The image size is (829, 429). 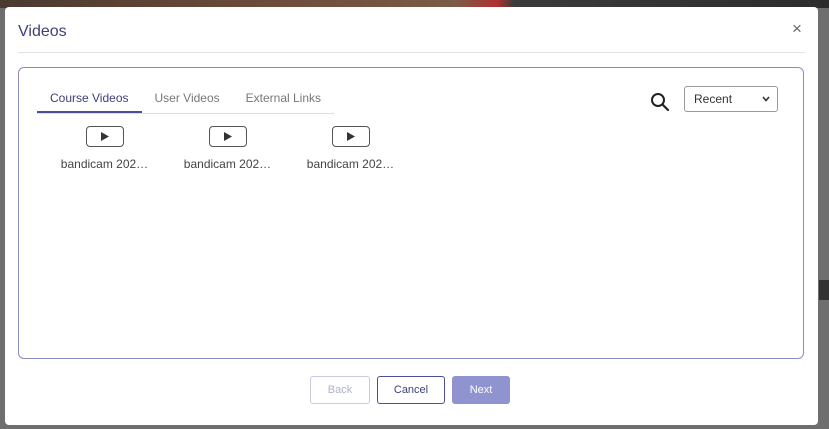 I want to click on search-icon, so click(x=660, y=102).